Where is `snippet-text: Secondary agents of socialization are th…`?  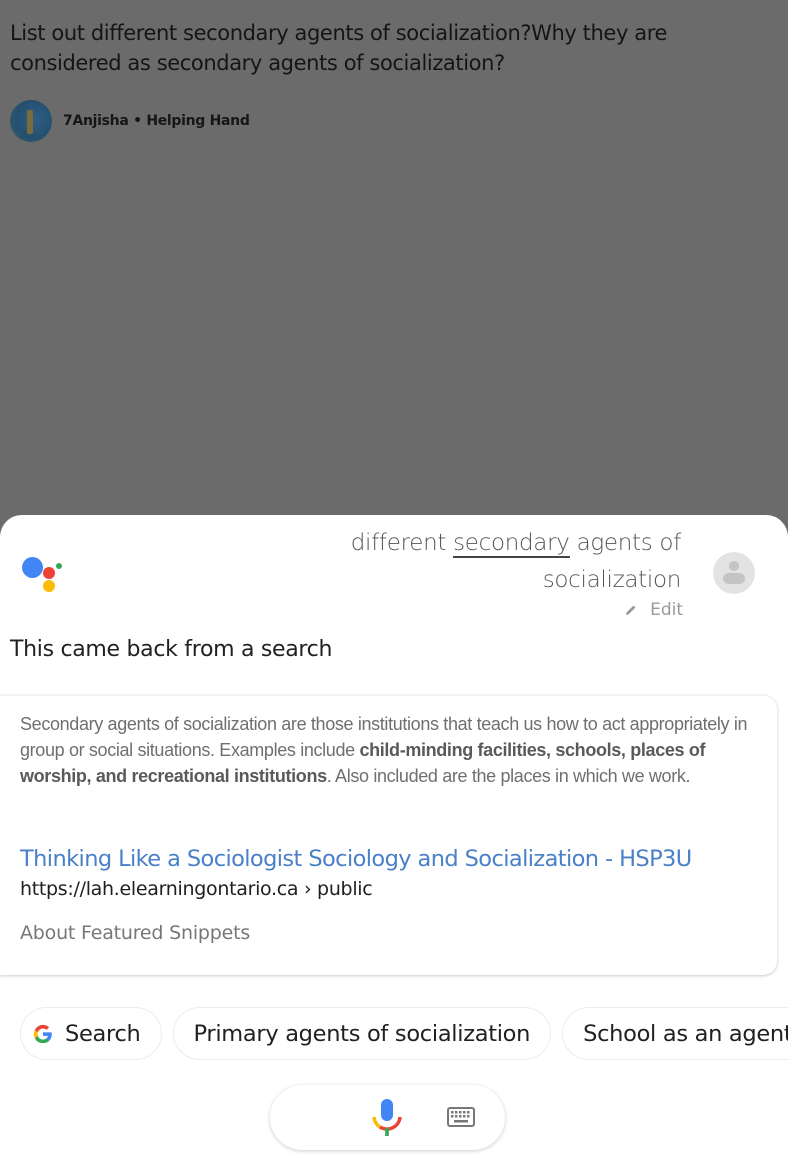 snippet-text: Secondary agents of socialization are th… is located at coordinates (385, 750).